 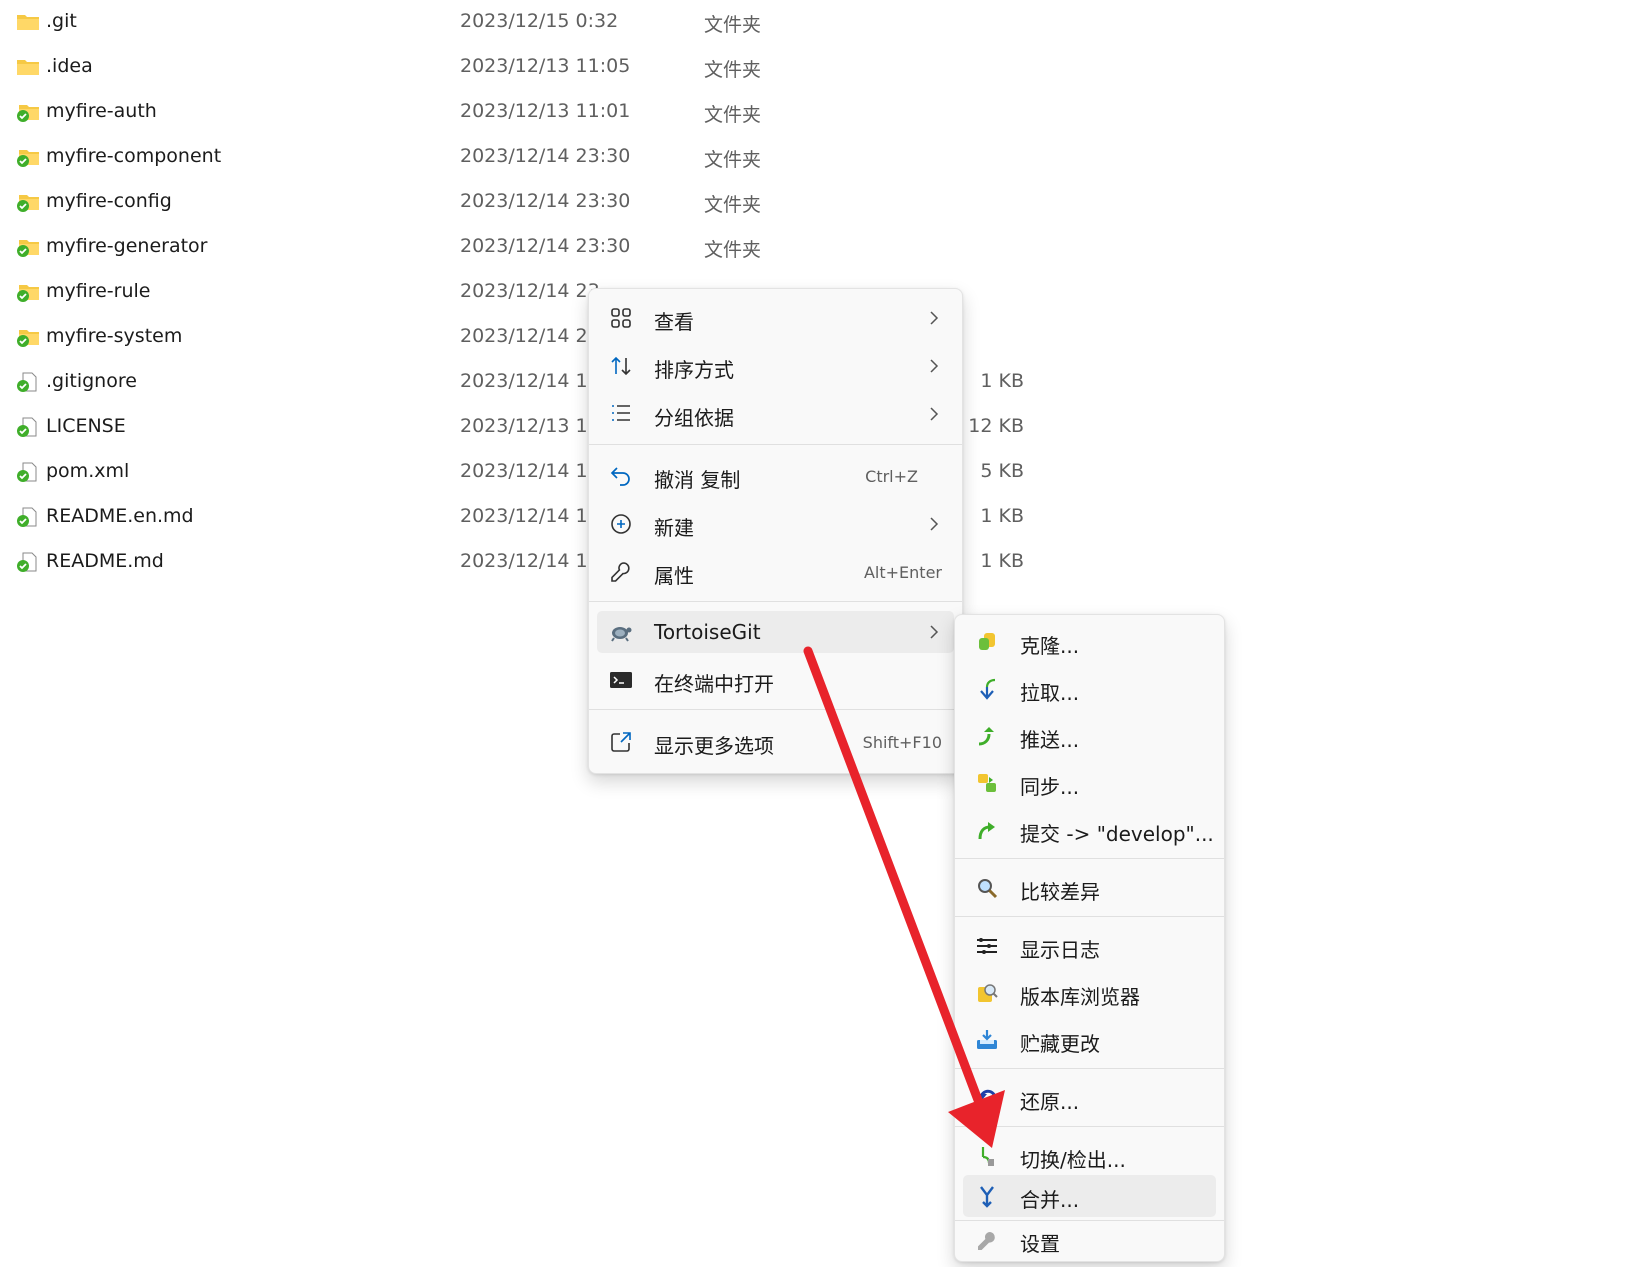 What do you see at coordinates (545, 156) in the screenshot?
I see `file-date: 2023/12/14 23:30` at bounding box center [545, 156].